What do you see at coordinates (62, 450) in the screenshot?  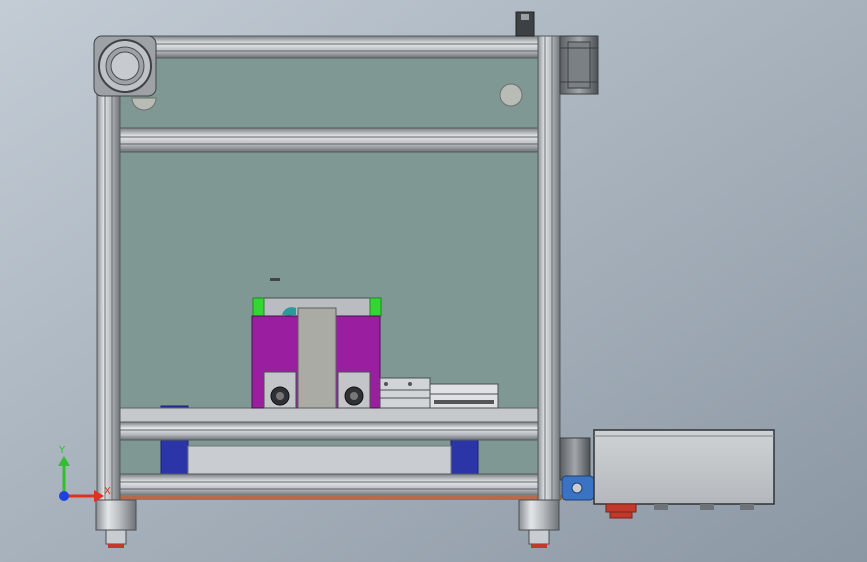 I see `triad-y-label: Y` at bounding box center [62, 450].